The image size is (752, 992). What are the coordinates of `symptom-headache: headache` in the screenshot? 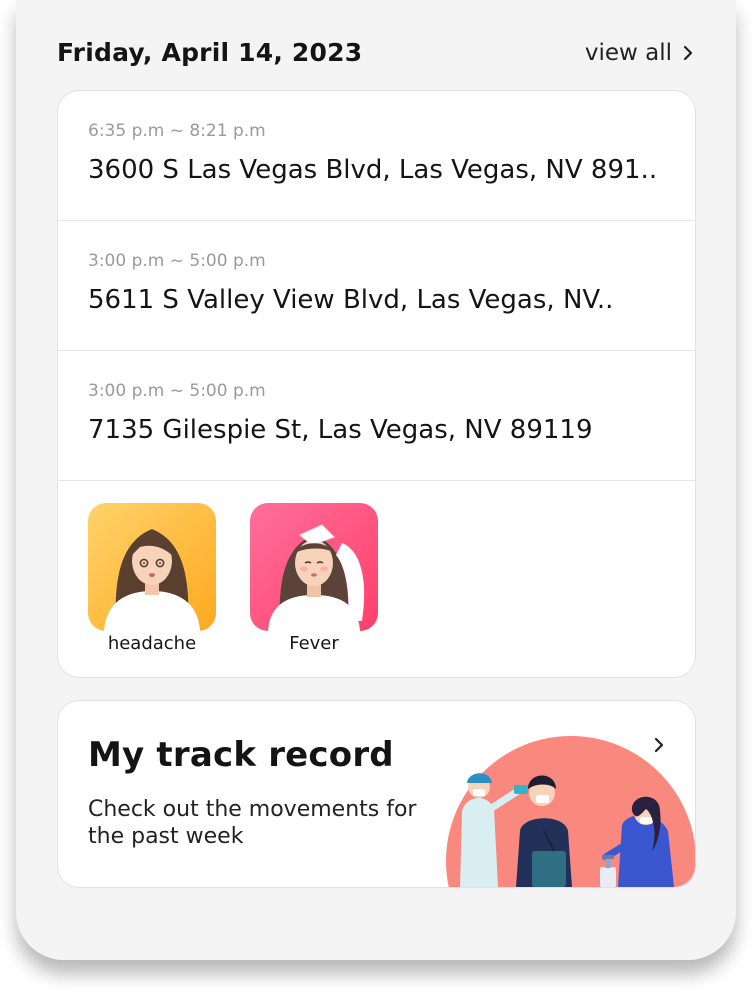 It's located at (152, 578).